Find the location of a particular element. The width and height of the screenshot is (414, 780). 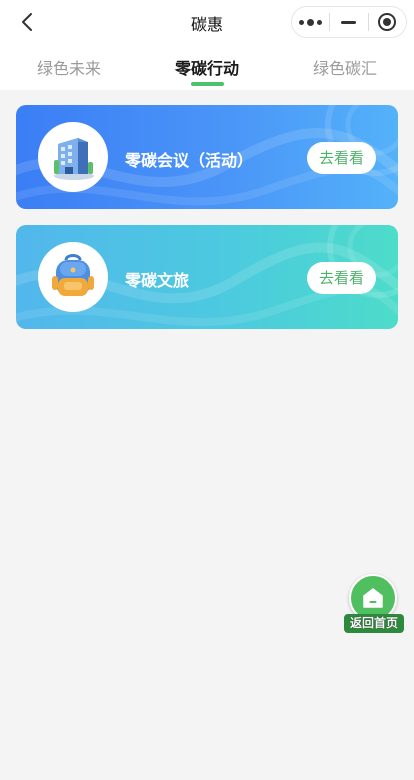

card-zero-carbon-meeting: 零碳会议（活动） 去看看 is located at coordinates (207, 157).